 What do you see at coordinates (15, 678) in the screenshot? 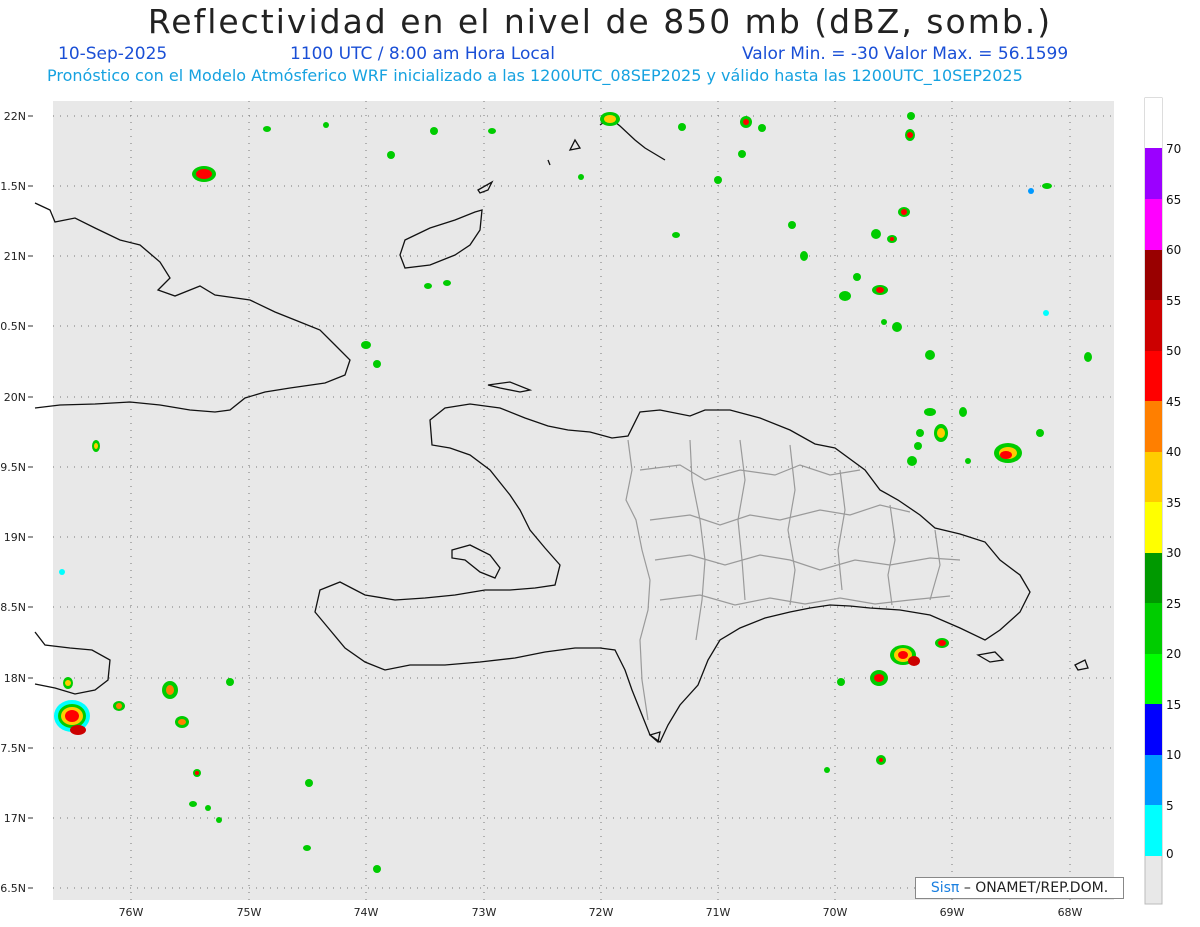
I see `lat-label: 18N` at bounding box center [15, 678].